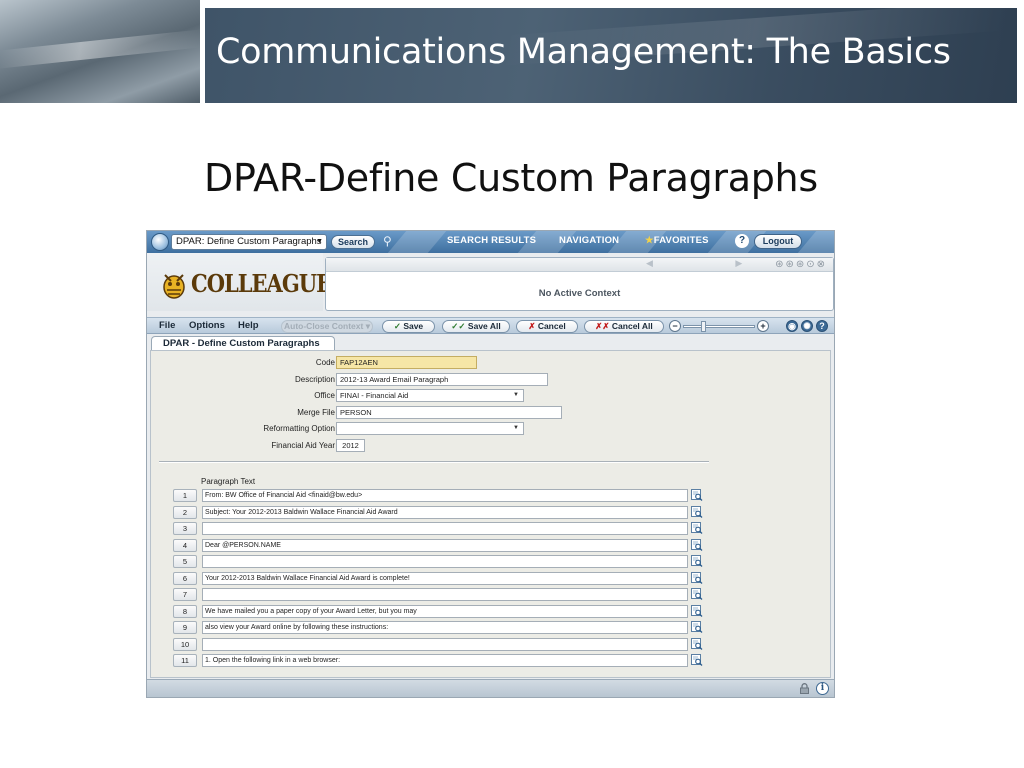 This screenshot has width=1024, height=768. I want to click on tab-dpar: DPAR - Define Custom Paragraphs, so click(243, 343).